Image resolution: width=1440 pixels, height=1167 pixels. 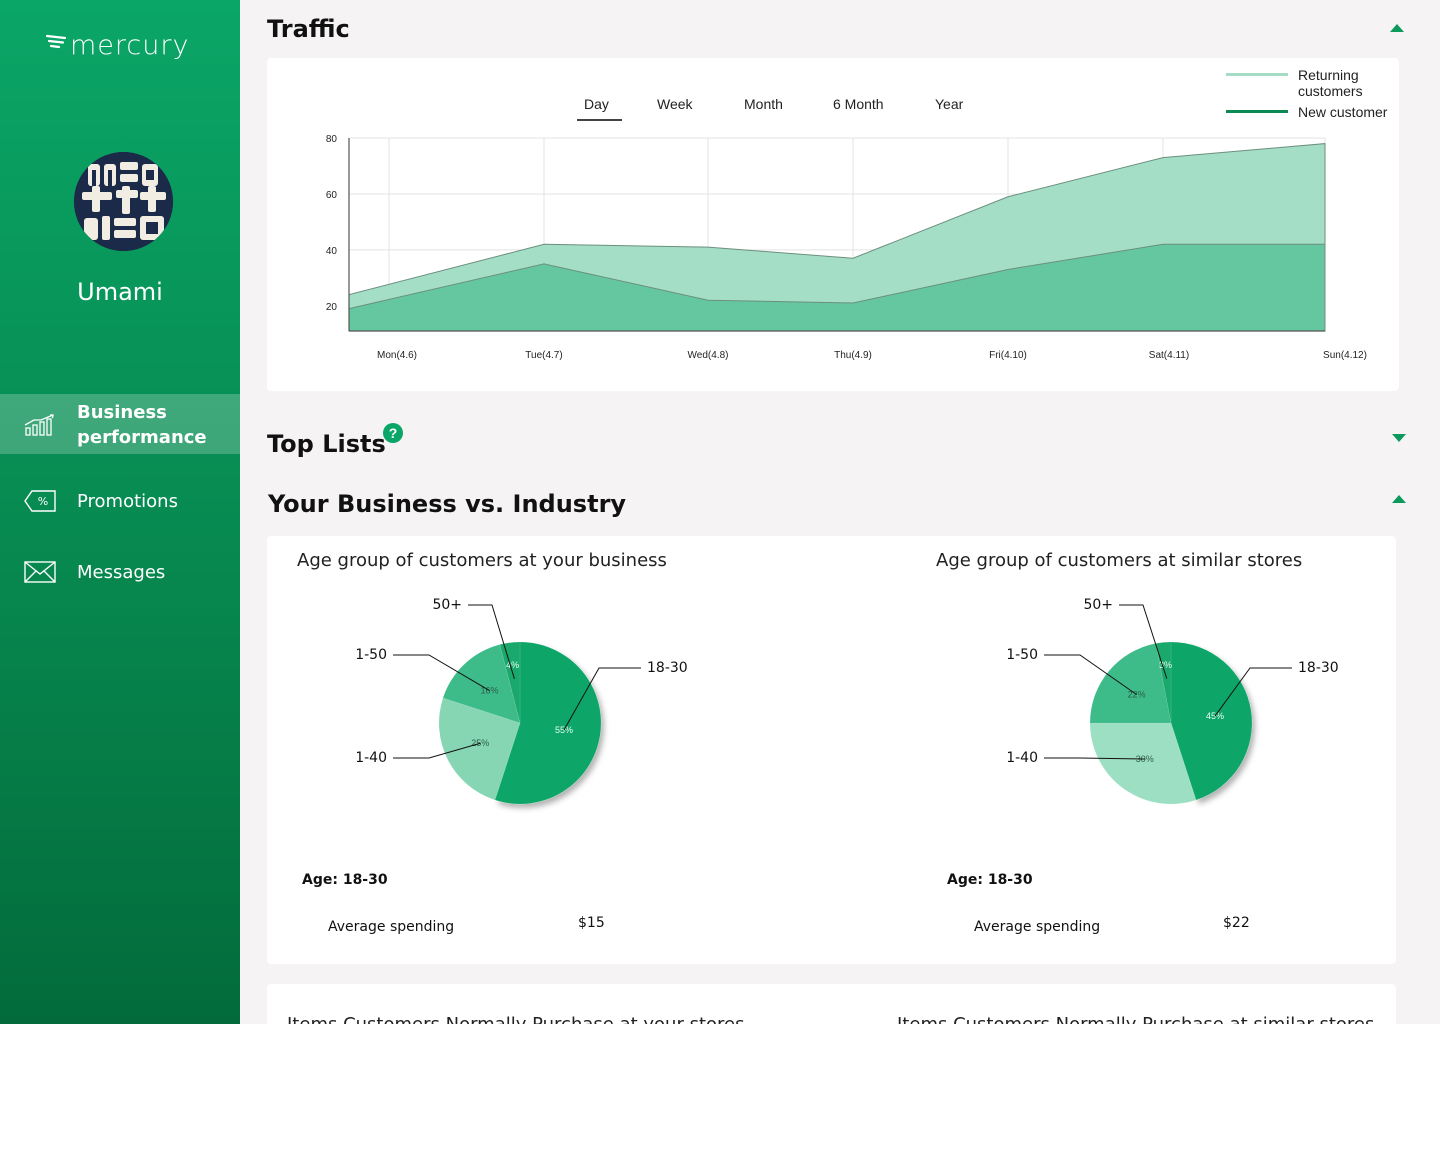 I want to click on pie-slice-percent: 55%, so click(x=564, y=730).